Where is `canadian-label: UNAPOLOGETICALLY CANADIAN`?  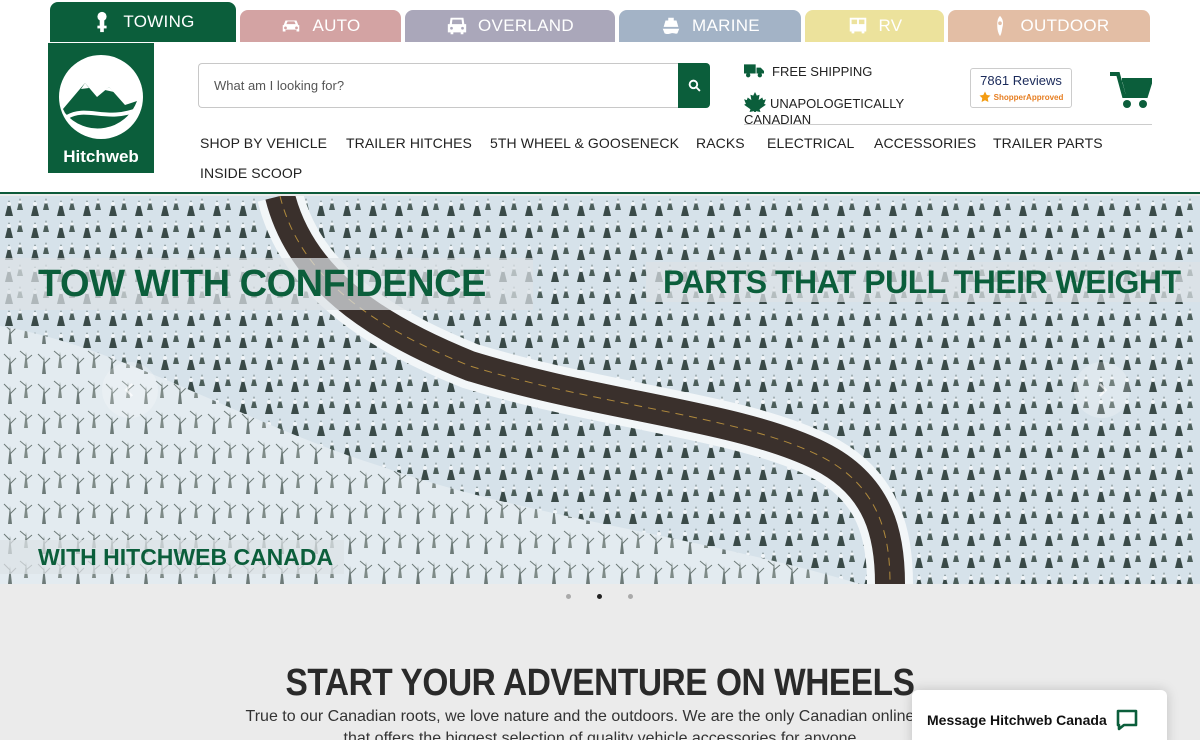 canadian-label: UNAPOLOGETICALLY CANADIAN is located at coordinates (824, 111).